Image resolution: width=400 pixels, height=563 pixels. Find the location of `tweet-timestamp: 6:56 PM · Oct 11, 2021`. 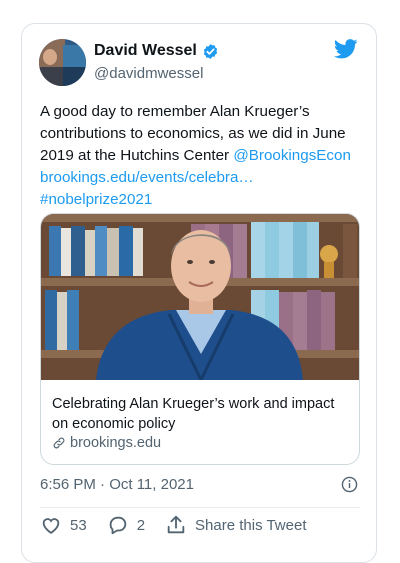

tweet-timestamp: 6:56 PM · Oct 11, 2021 is located at coordinates (117, 484).